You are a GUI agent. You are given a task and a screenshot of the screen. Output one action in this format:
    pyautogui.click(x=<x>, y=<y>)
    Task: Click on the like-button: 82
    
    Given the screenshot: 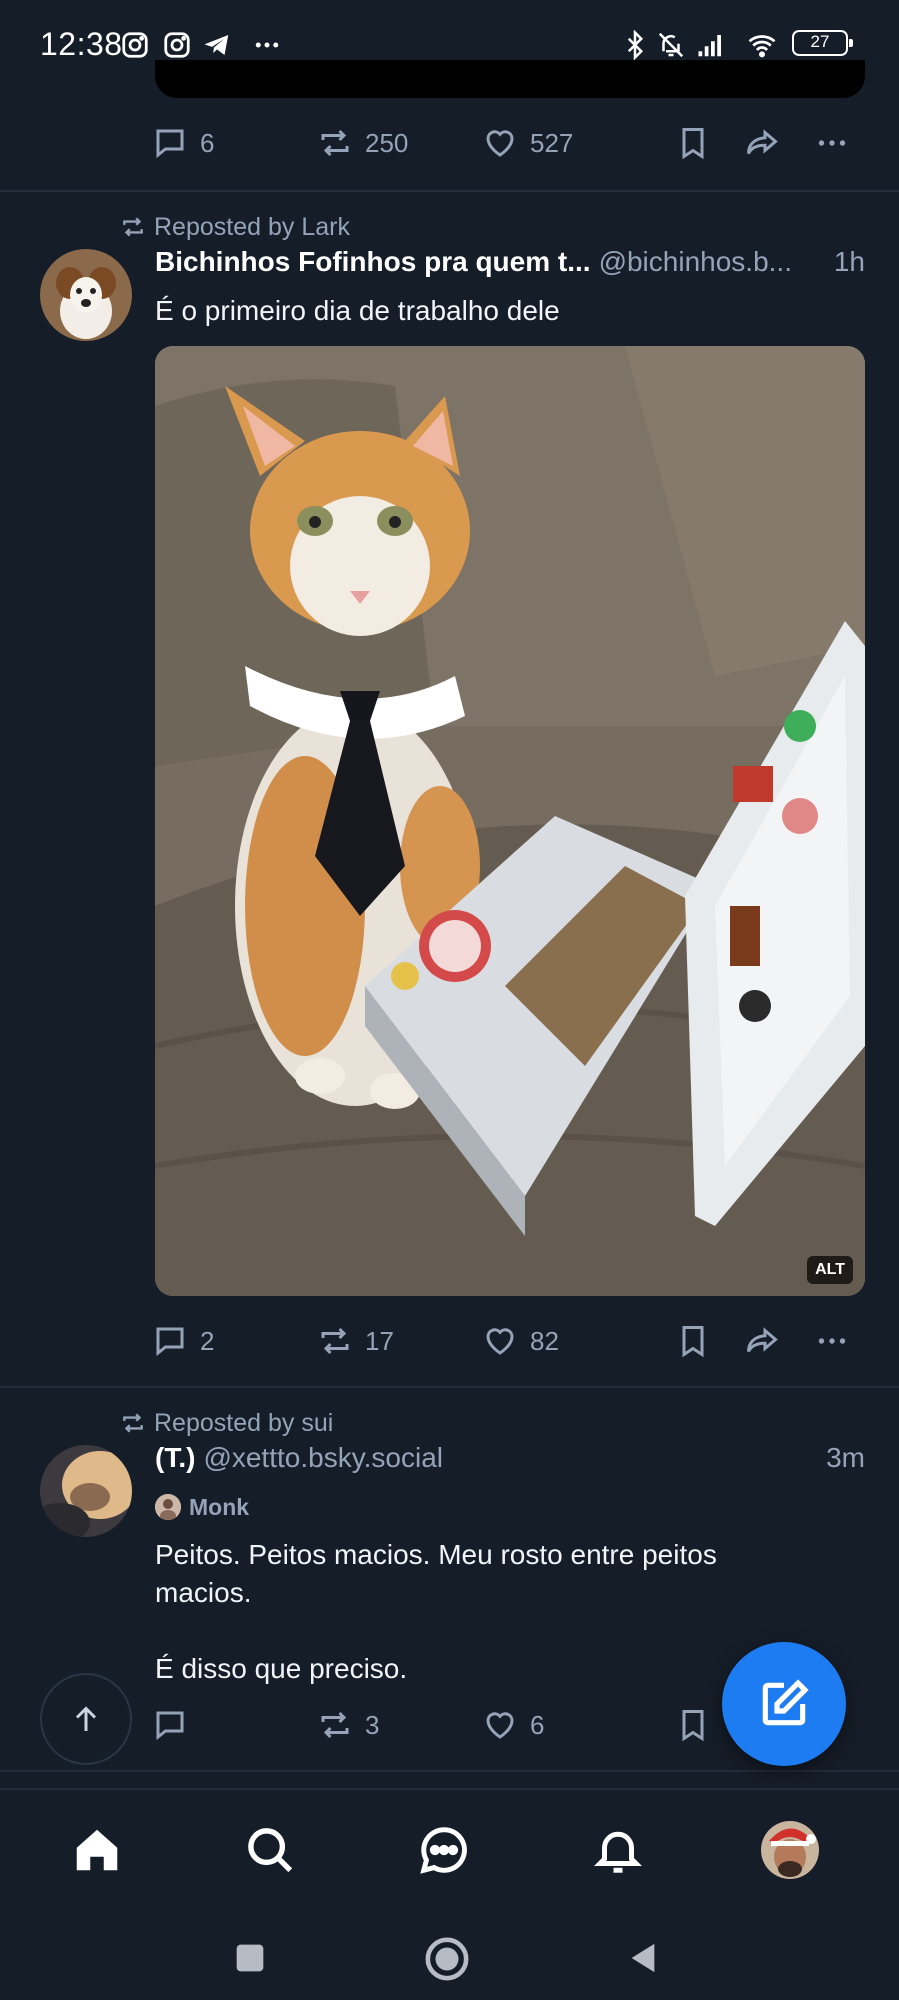 What is the action you would take?
    pyautogui.click(x=520, y=1341)
    